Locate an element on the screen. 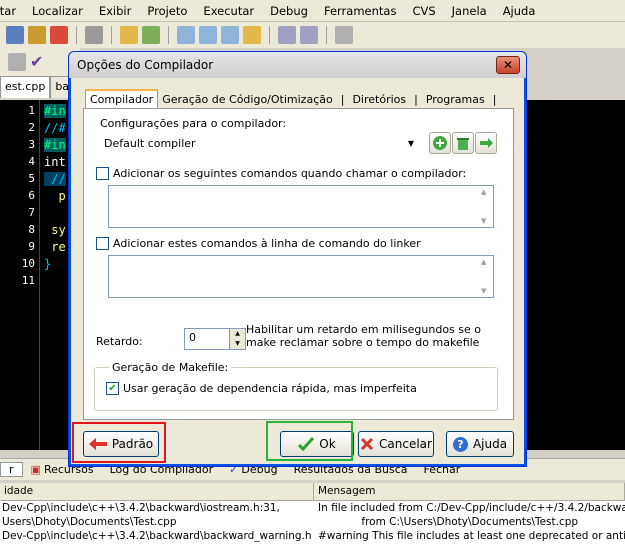 Image resolution: width=625 pixels, height=545 pixels. delay-value: 0 is located at coordinates (207, 339).